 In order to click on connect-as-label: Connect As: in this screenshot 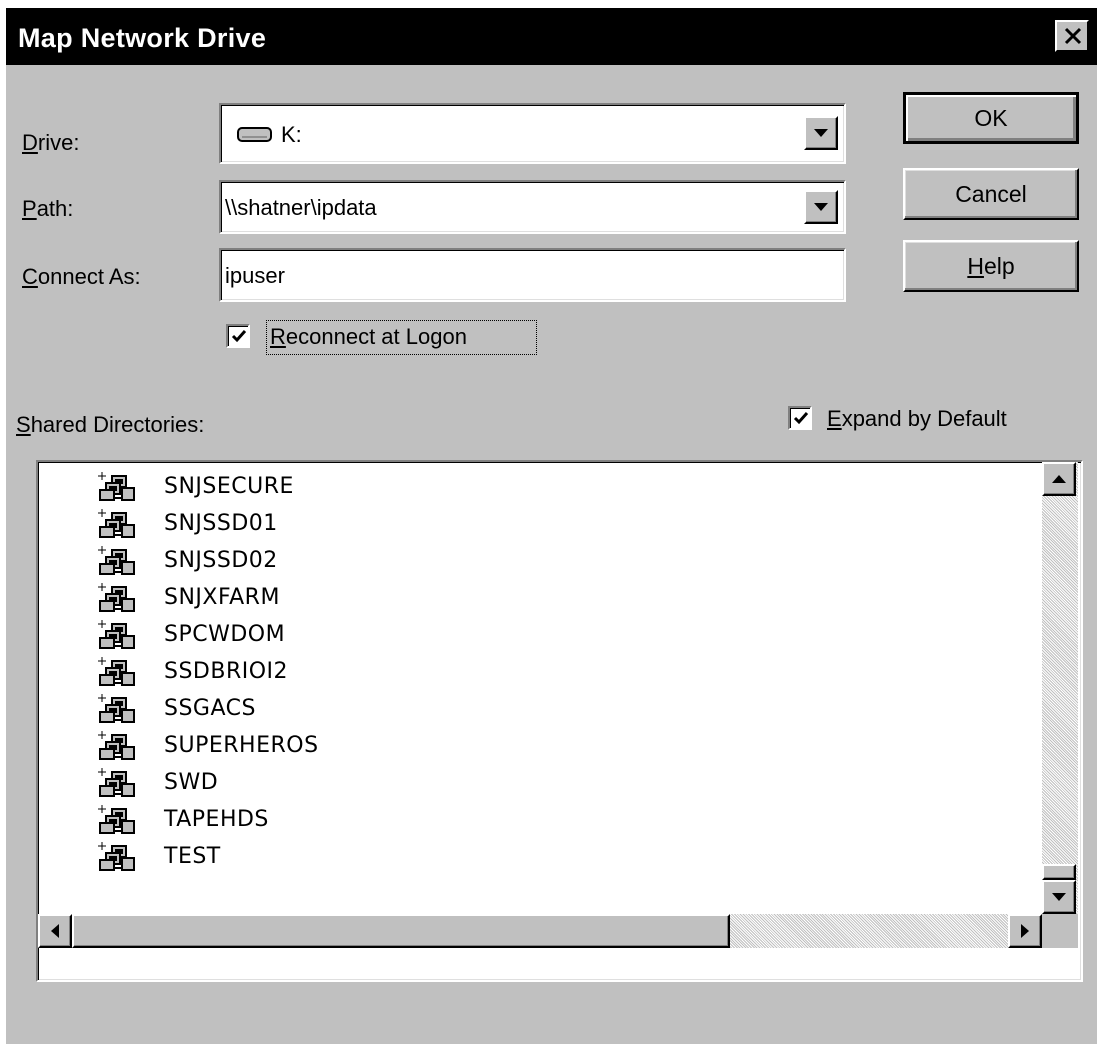, I will do `click(81, 276)`.